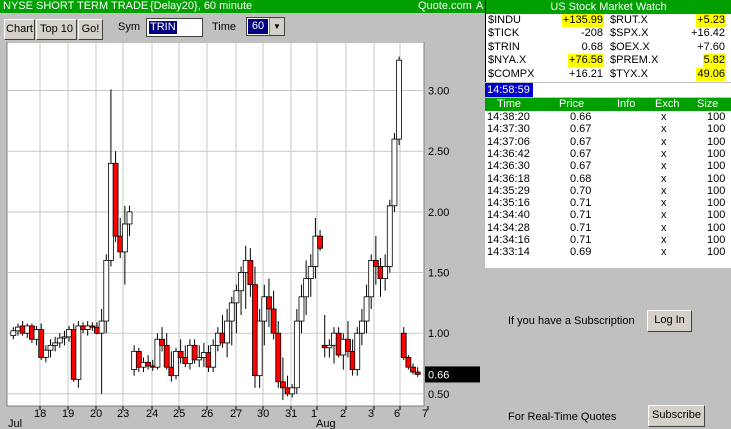  I want to click on clock-bar, so click(632, 90).